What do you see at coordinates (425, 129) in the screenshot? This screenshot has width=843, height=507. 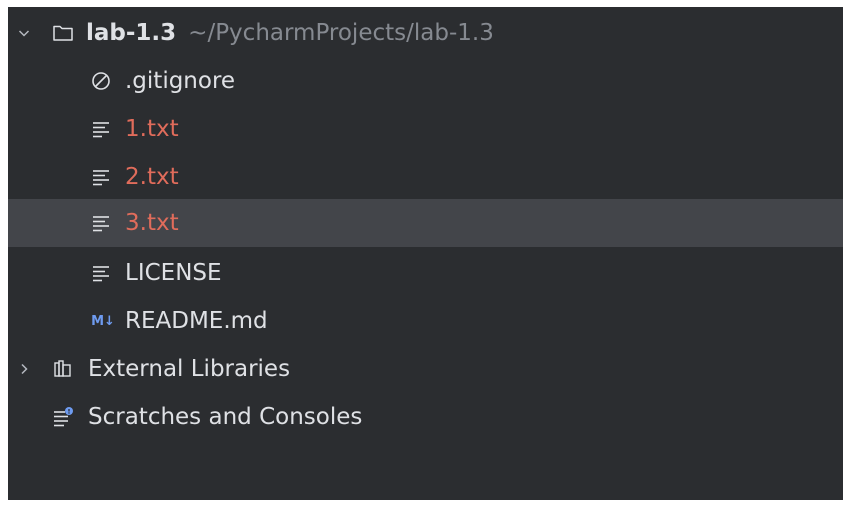 I see `tree-row-file: 1.txt` at bounding box center [425, 129].